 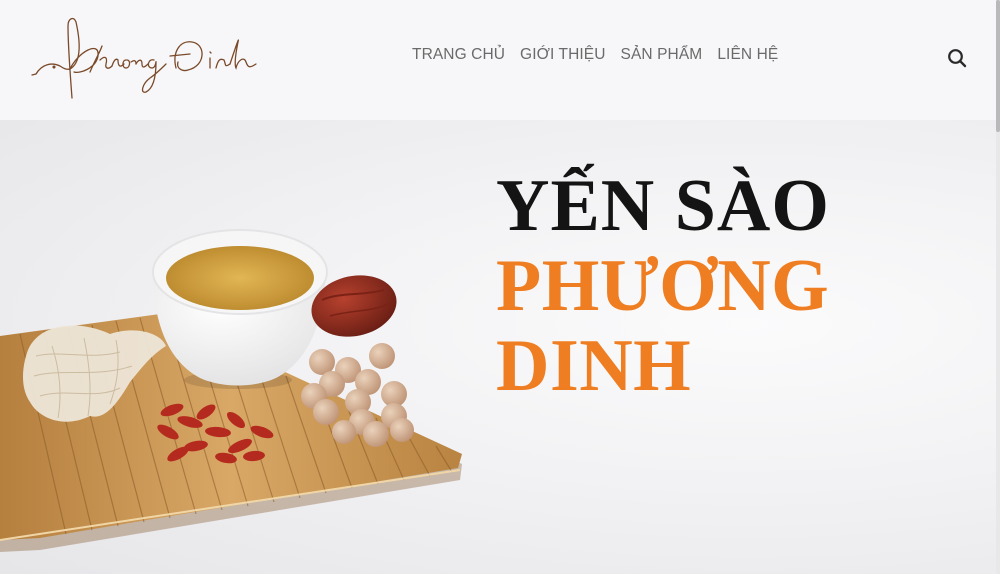 What do you see at coordinates (957, 58) in the screenshot?
I see `search-icon` at bounding box center [957, 58].